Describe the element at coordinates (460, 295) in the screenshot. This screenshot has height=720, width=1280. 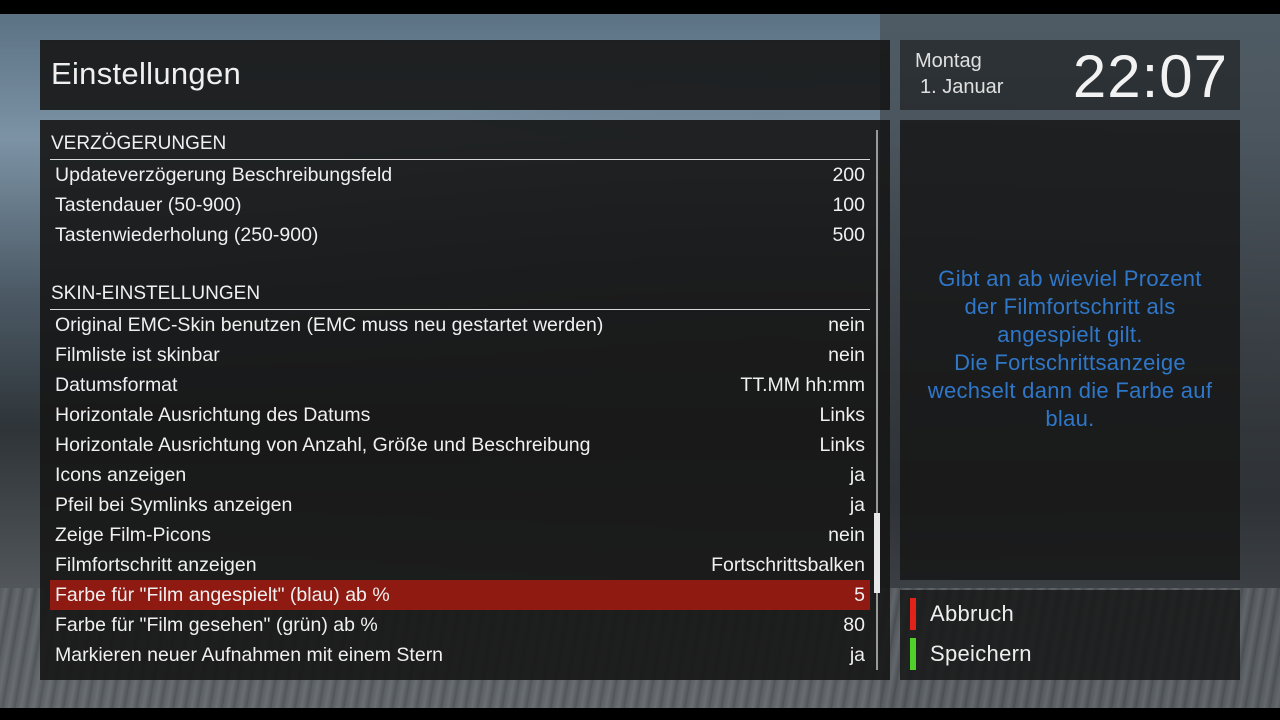
I see `section-header-skin-settings: SKIN-EINSTELLUNGEN` at that location.